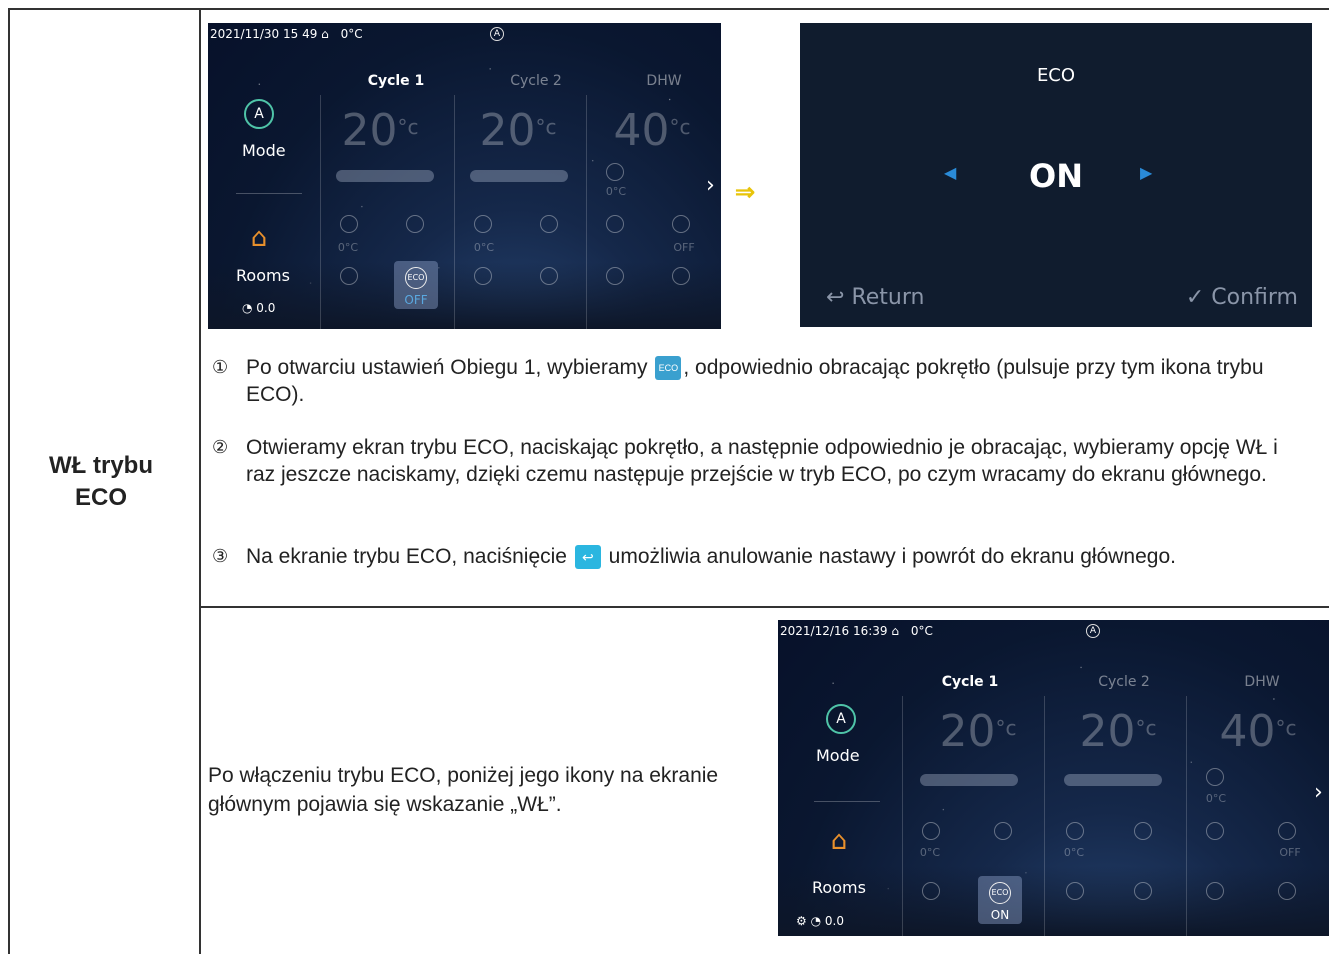  Describe the element at coordinates (220, 447) in the screenshot. I see `step-number-2: ②` at that location.